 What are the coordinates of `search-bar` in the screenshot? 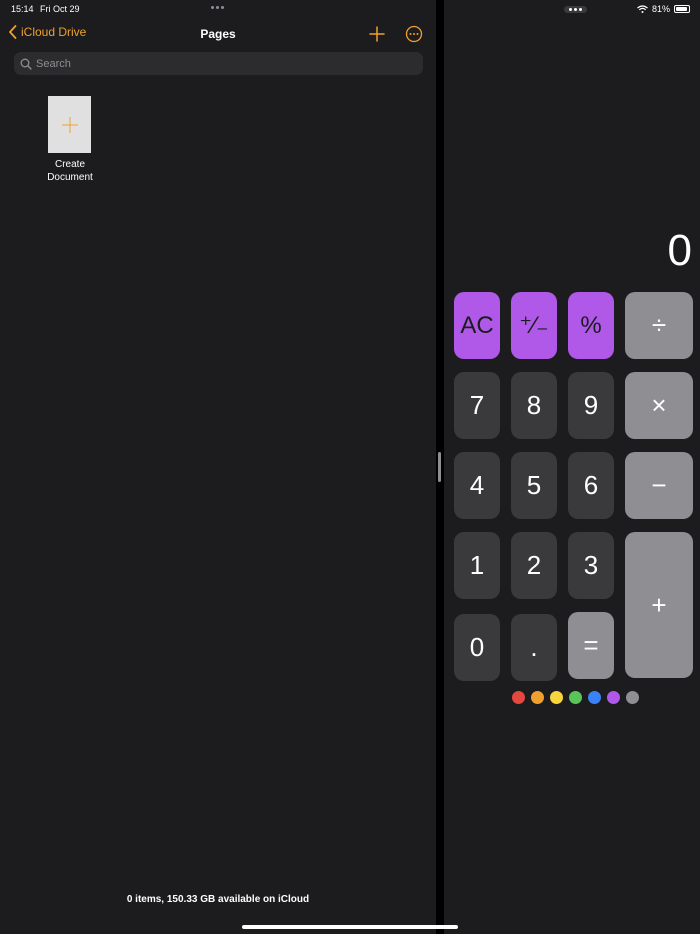 It's located at (218, 63).